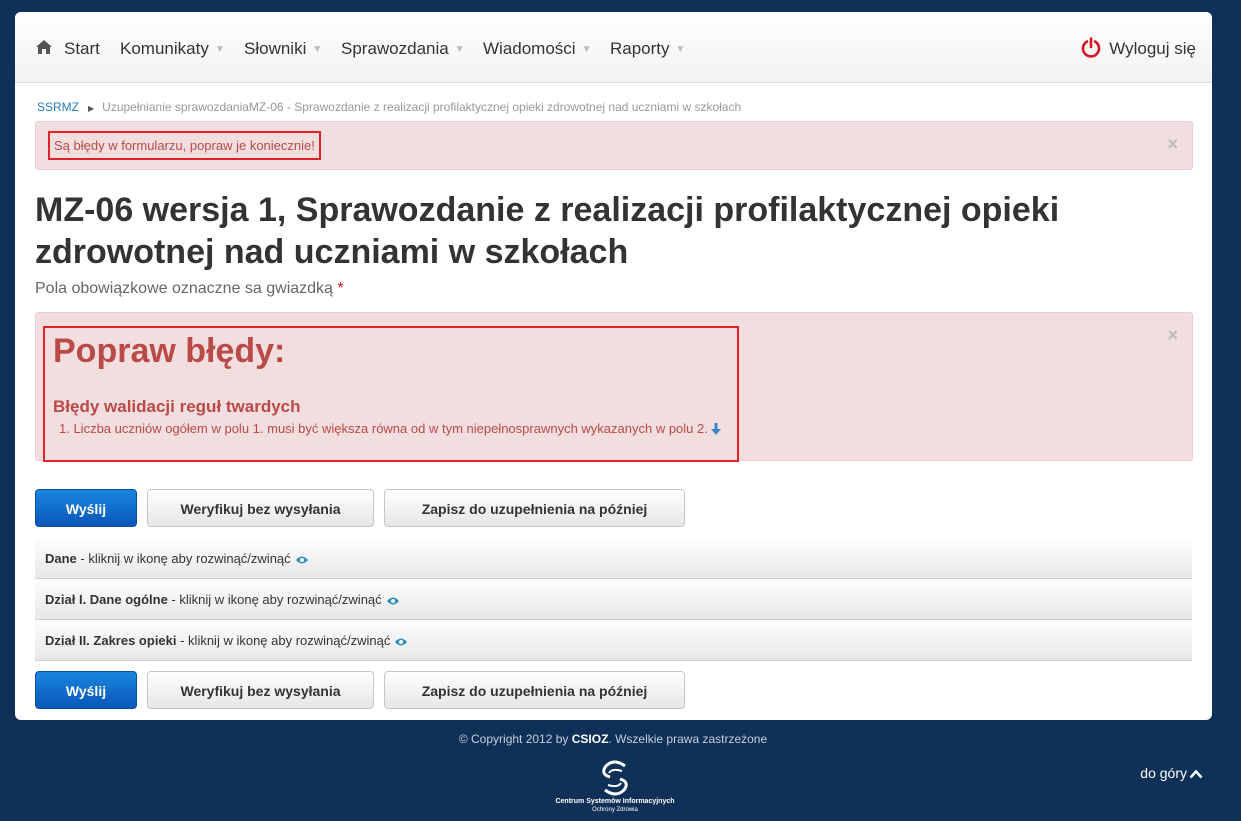 This screenshot has height=821, width=1241. What do you see at coordinates (1152, 49) in the screenshot?
I see `logout-link: Wyloguj się` at bounding box center [1152, 49].